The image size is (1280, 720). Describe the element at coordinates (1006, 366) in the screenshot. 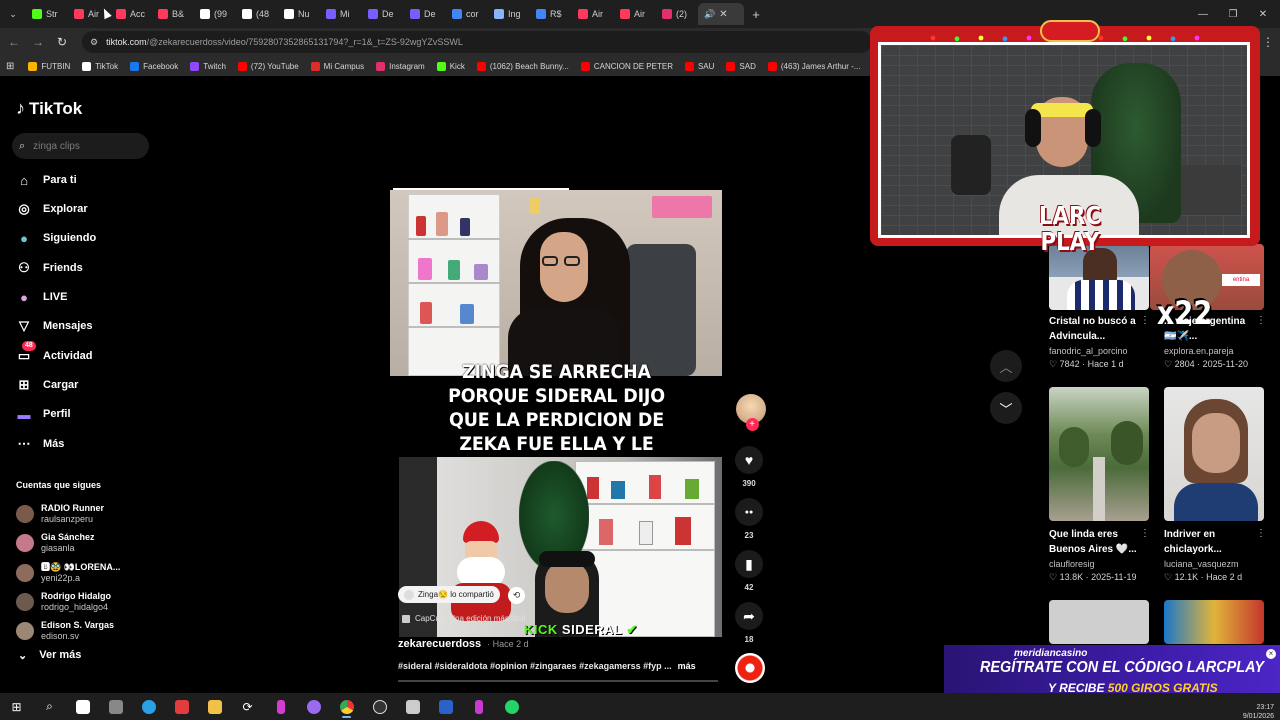

I see `previous-video-button: ︿` at that location.